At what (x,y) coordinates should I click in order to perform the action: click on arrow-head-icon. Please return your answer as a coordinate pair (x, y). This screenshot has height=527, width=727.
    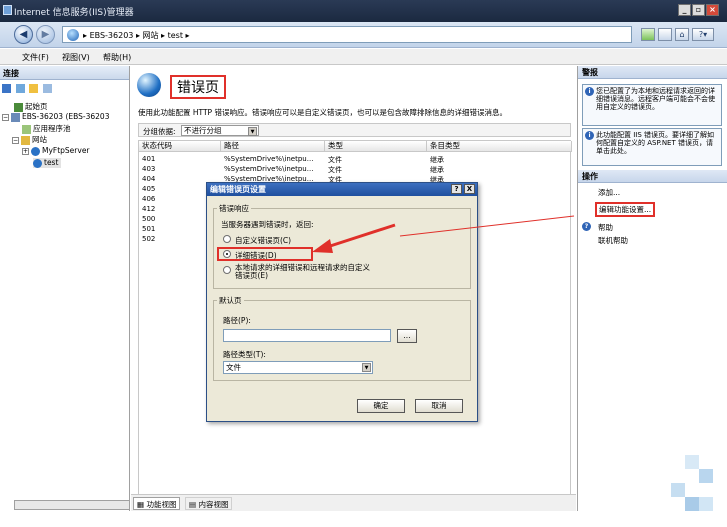
    Looking at the image, I should click on (322, 246).